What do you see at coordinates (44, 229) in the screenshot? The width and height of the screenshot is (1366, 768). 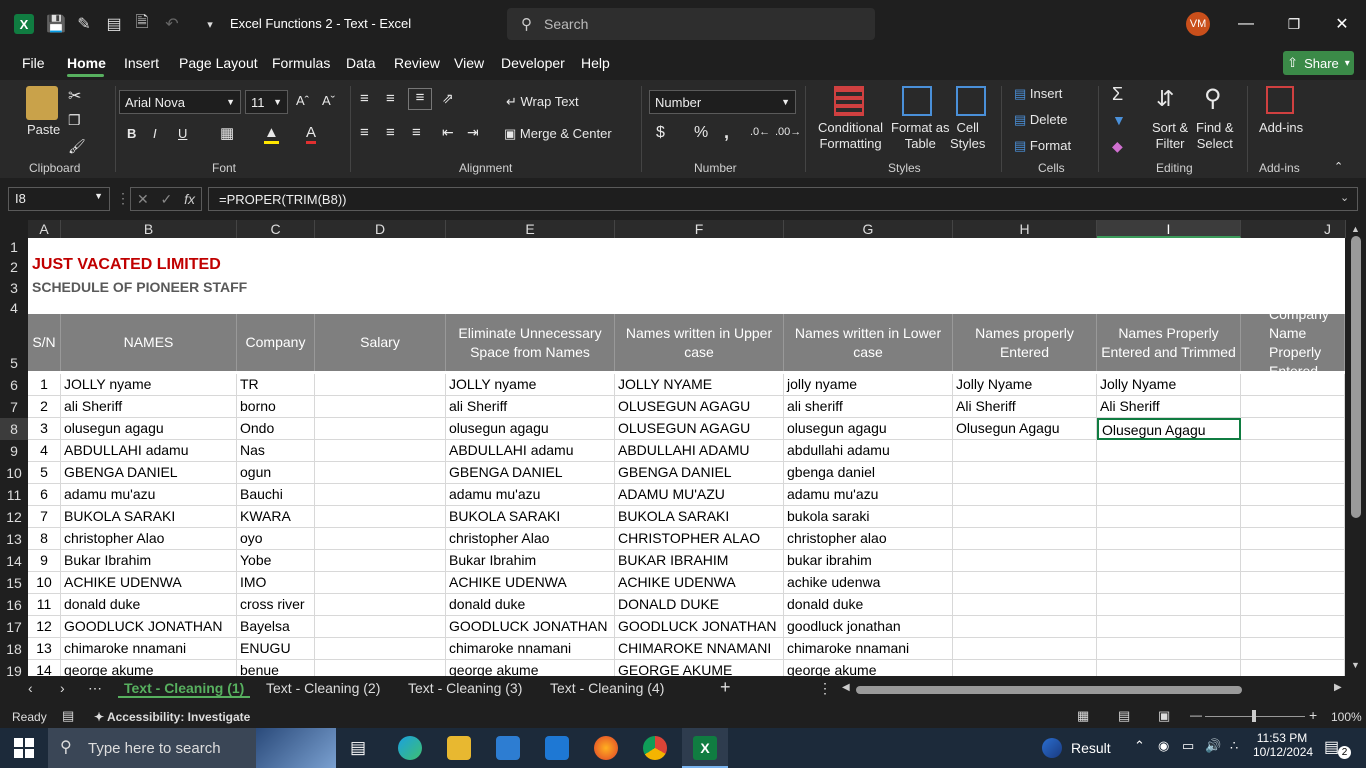 I see `column-header-a: A` at bounding box center [44, 229].